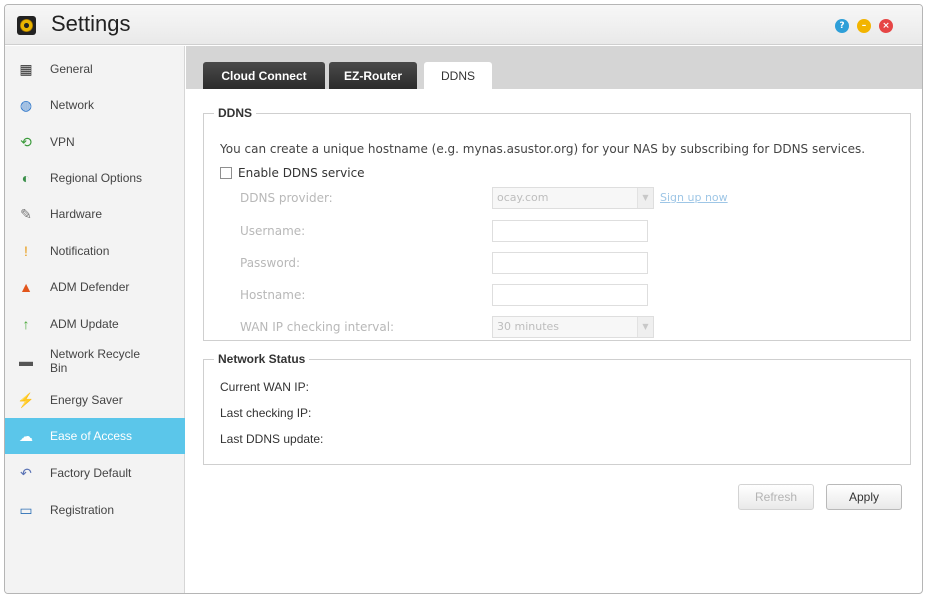 The width and height of the screenshot is (928, 598). I want to click on sidebar-item-label: Network Recycle Bin, so click(95, 361).